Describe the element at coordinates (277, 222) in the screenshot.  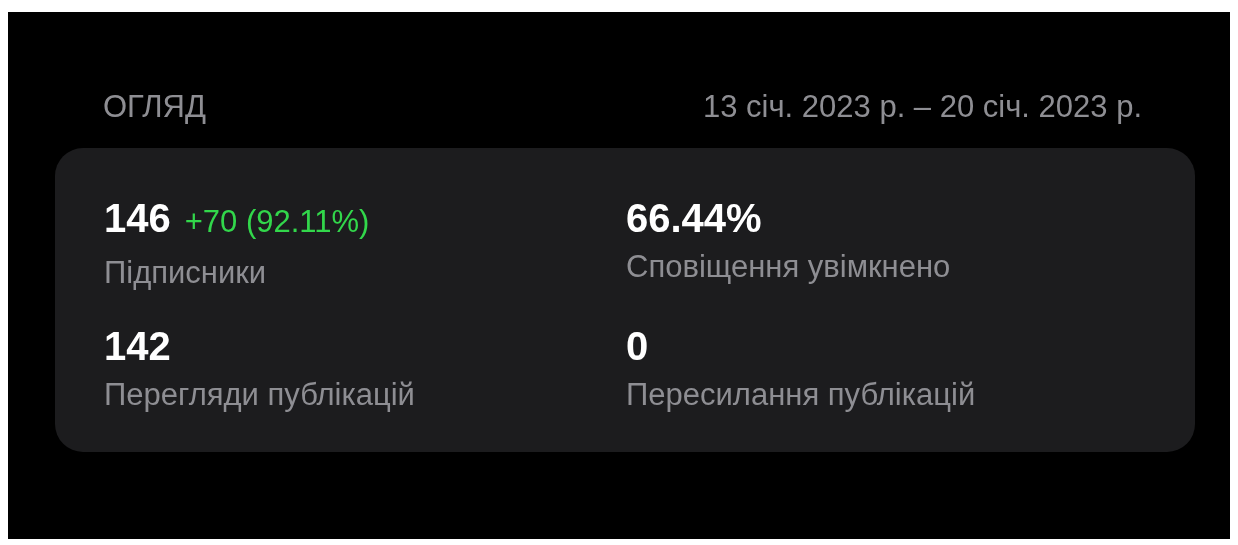
I see `stat-change: +70 (92.11%)` at that location.